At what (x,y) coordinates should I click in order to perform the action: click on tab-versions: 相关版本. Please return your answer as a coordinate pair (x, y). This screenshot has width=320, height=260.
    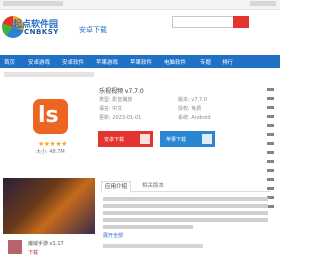
    Looking at the image, I should click on (153, 186).